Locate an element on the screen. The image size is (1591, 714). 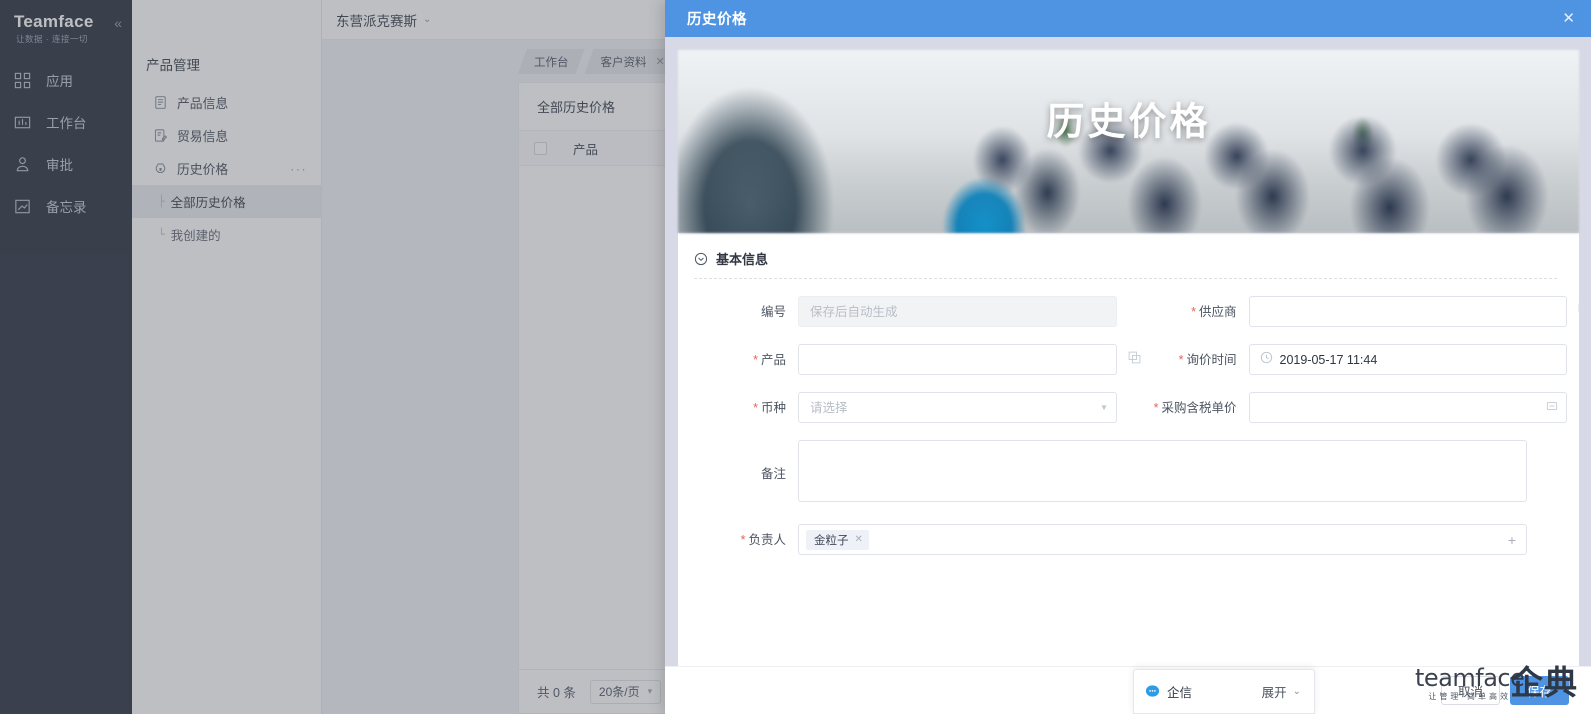
owner-tag-input: 金粒子 ✕ + is located at coordinates (1162, 539).